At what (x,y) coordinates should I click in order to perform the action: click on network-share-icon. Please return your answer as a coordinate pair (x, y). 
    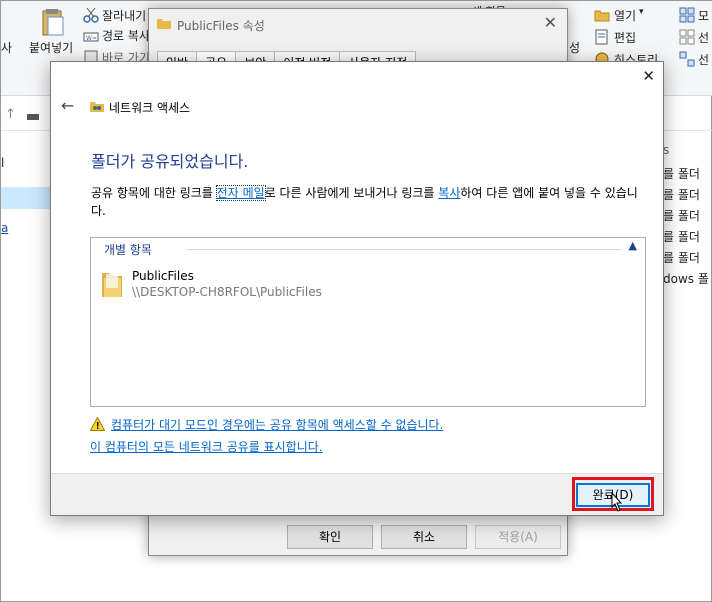
    Looking at the image, I should click on (97, 107).